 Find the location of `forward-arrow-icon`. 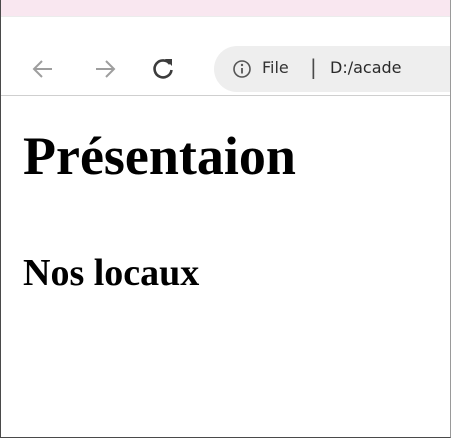

forward-arrow-icon is located at coordinates (106, 69).